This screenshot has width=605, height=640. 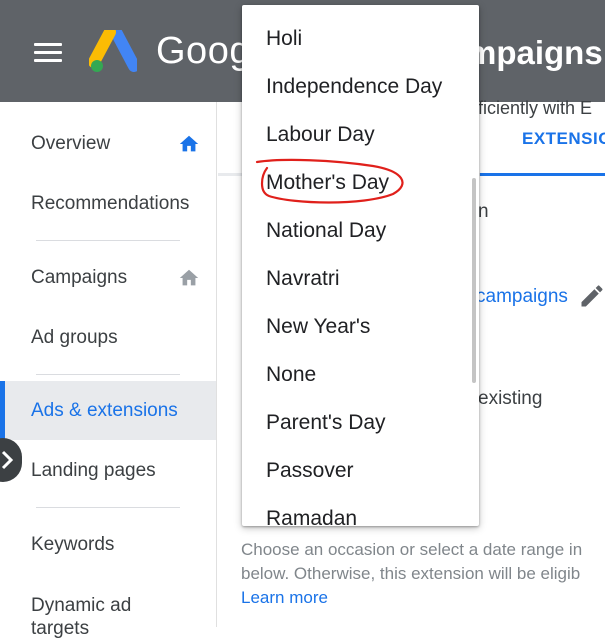 What do you see at coordinates (326, 422) in the screenshot?
I see `menu-option-label: Parent's Day` at bounding box center [326, 422].